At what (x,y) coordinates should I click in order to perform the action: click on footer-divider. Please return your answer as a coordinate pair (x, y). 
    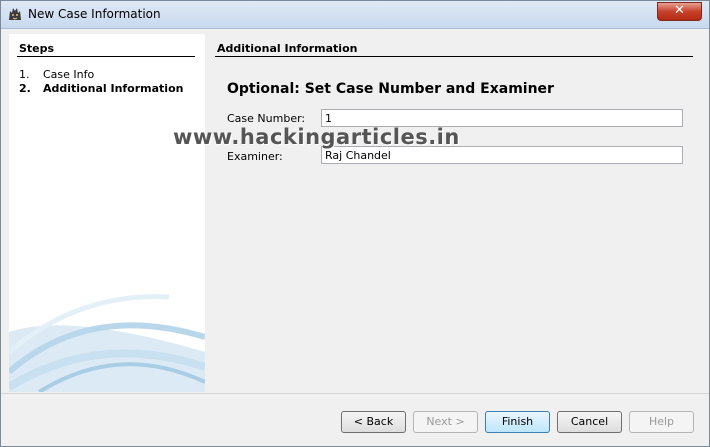
    Looking at the image, I should click on (355, 393).